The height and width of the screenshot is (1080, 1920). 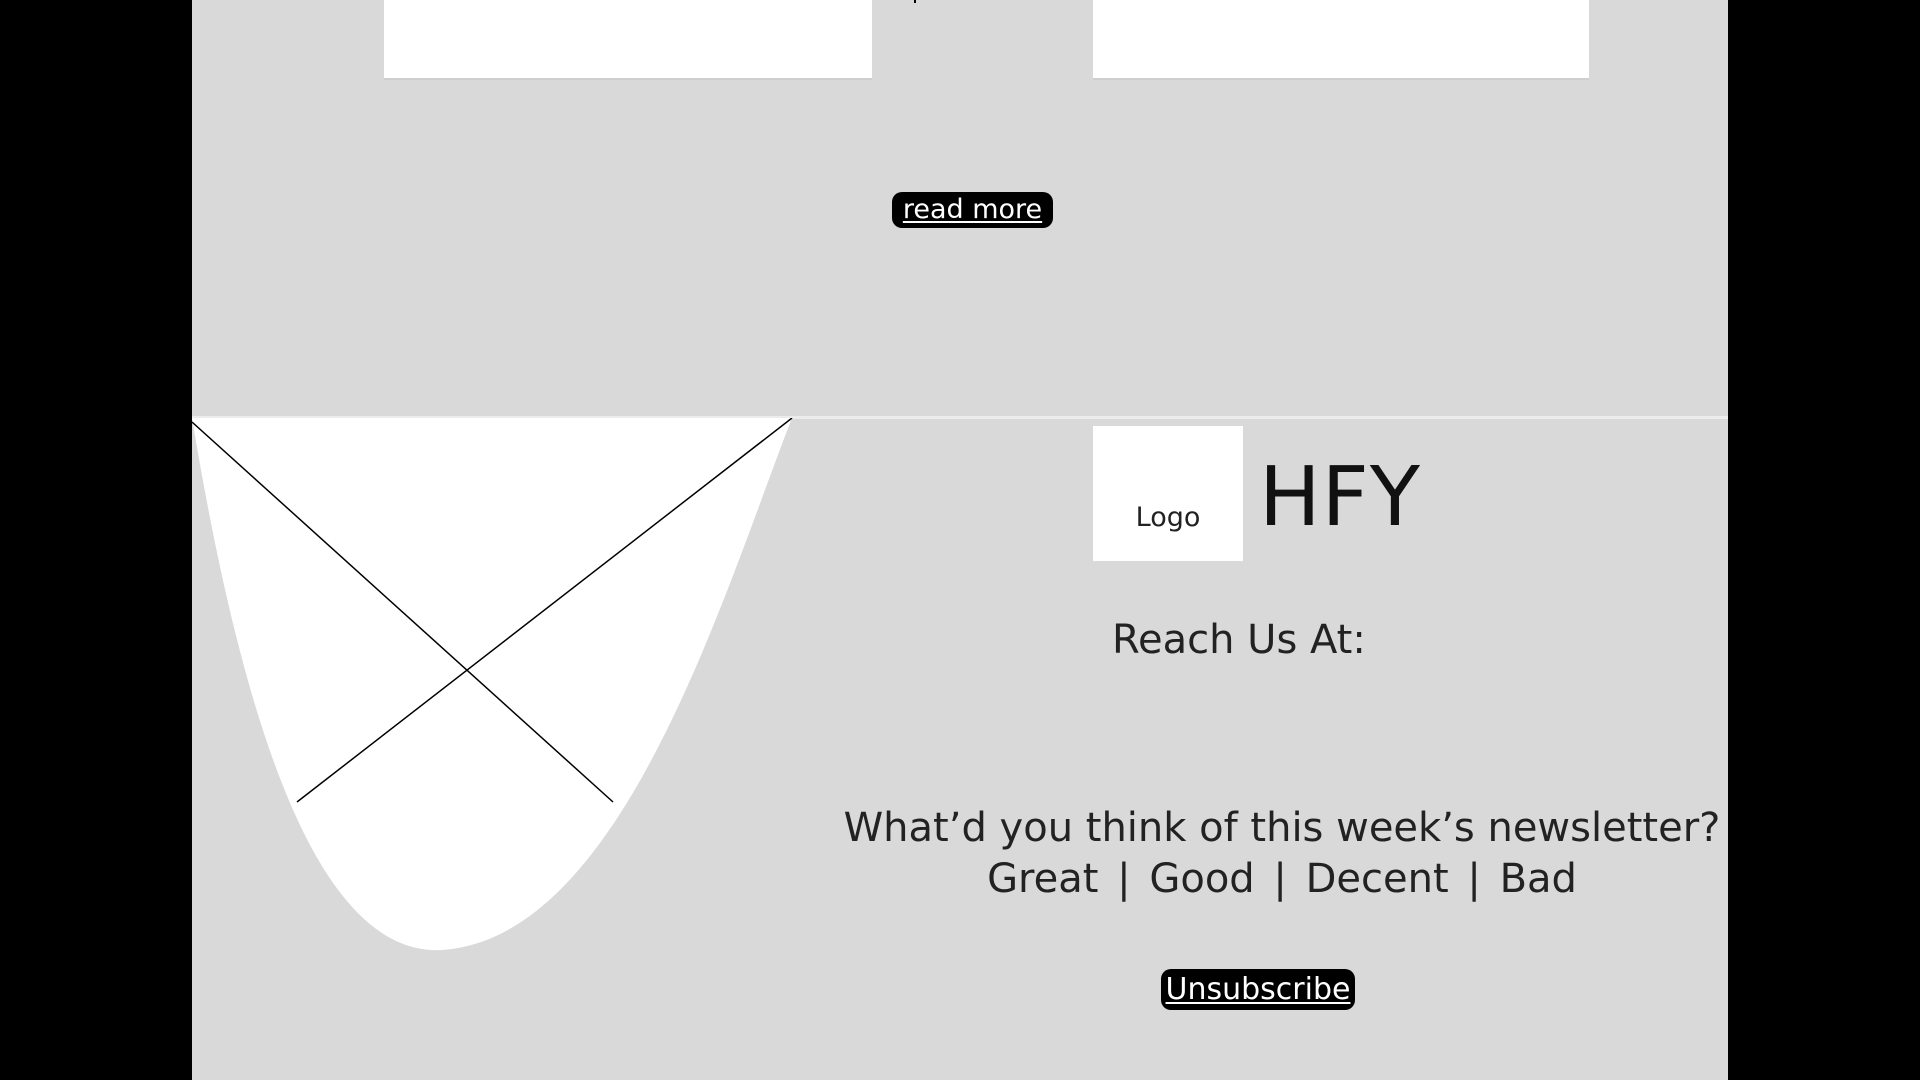 I want to click on reach-us-heading: Reach Us At:, so click(x=1239, y=640).